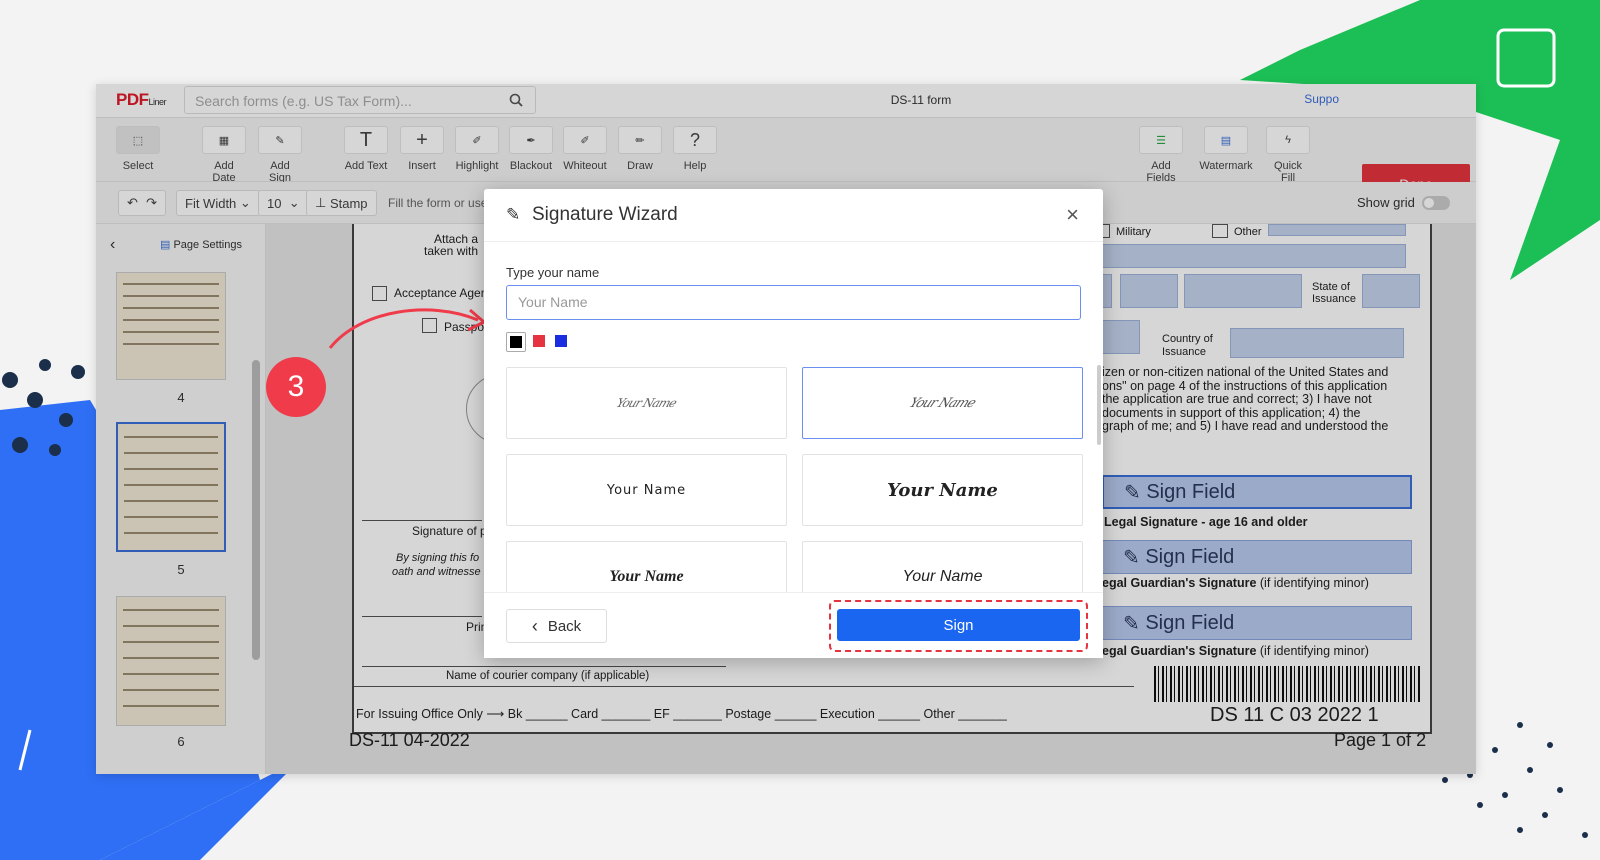 The width and height of the screenshot is (1600, 860). What do you see at coordinates (556, 626) in the screenshot?
I see `back-button: ‹ Back` at bounding box center [556, 626].